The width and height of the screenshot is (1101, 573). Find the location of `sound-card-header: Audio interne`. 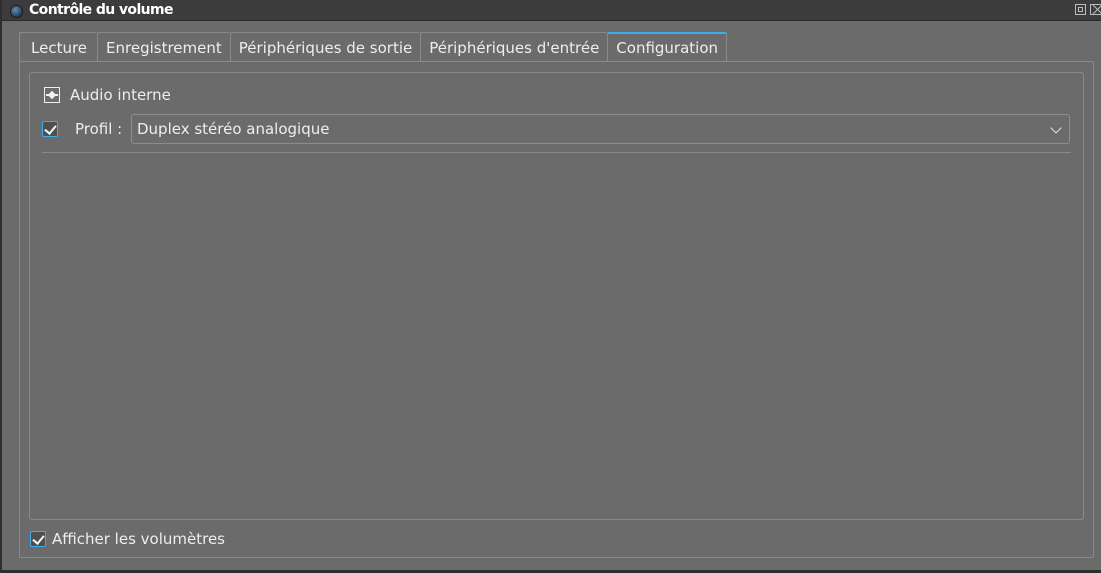

sound-card-header: Audio interne is located at coordinates (107, 95).